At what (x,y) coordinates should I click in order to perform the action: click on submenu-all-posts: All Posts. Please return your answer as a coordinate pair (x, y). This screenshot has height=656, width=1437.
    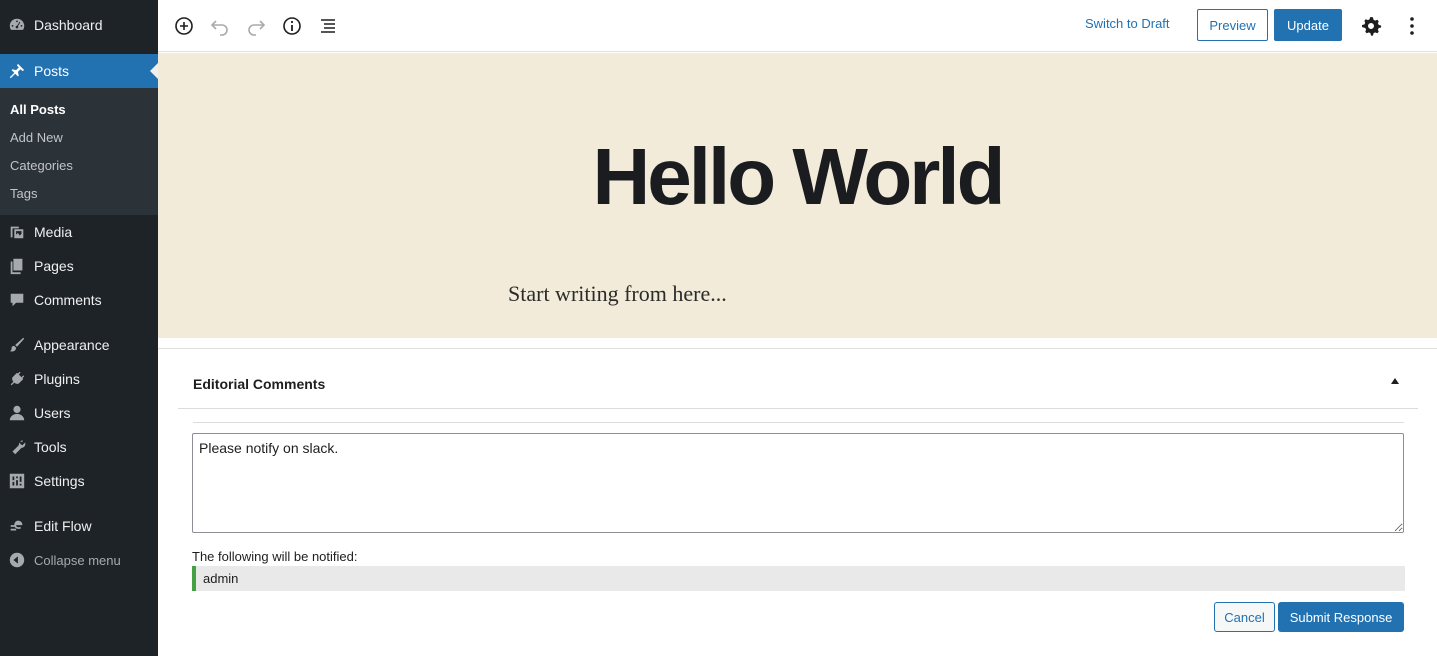
    Looking at the image, I should click on (38, 109).